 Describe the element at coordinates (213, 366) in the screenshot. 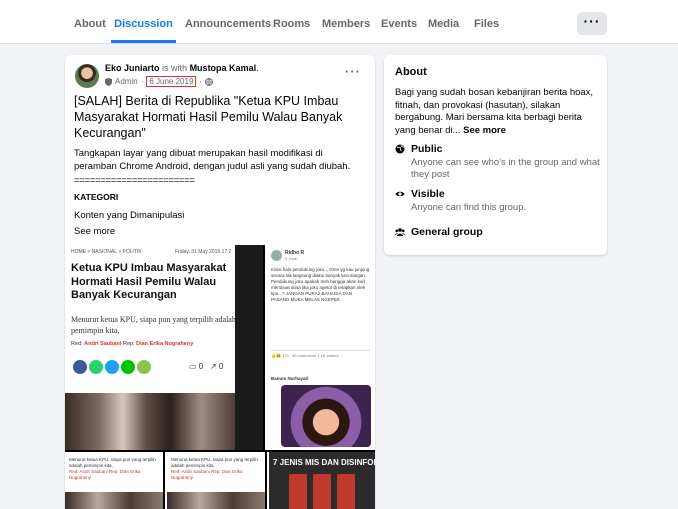

I see `share-icon: ↗` at that location.